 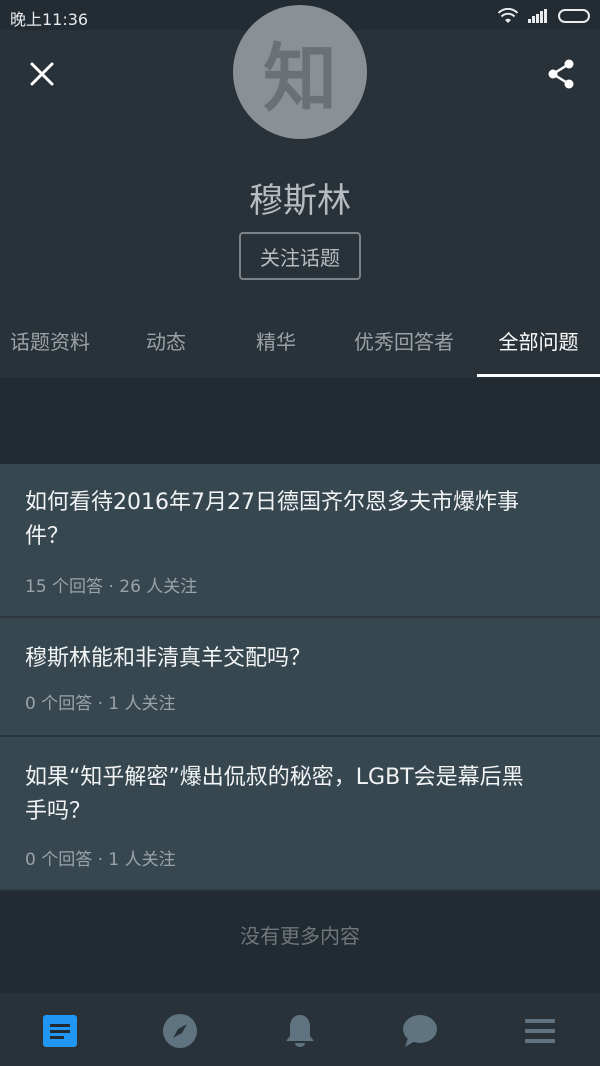 I want to click on menu-icon, so click(x=540, y=1031).